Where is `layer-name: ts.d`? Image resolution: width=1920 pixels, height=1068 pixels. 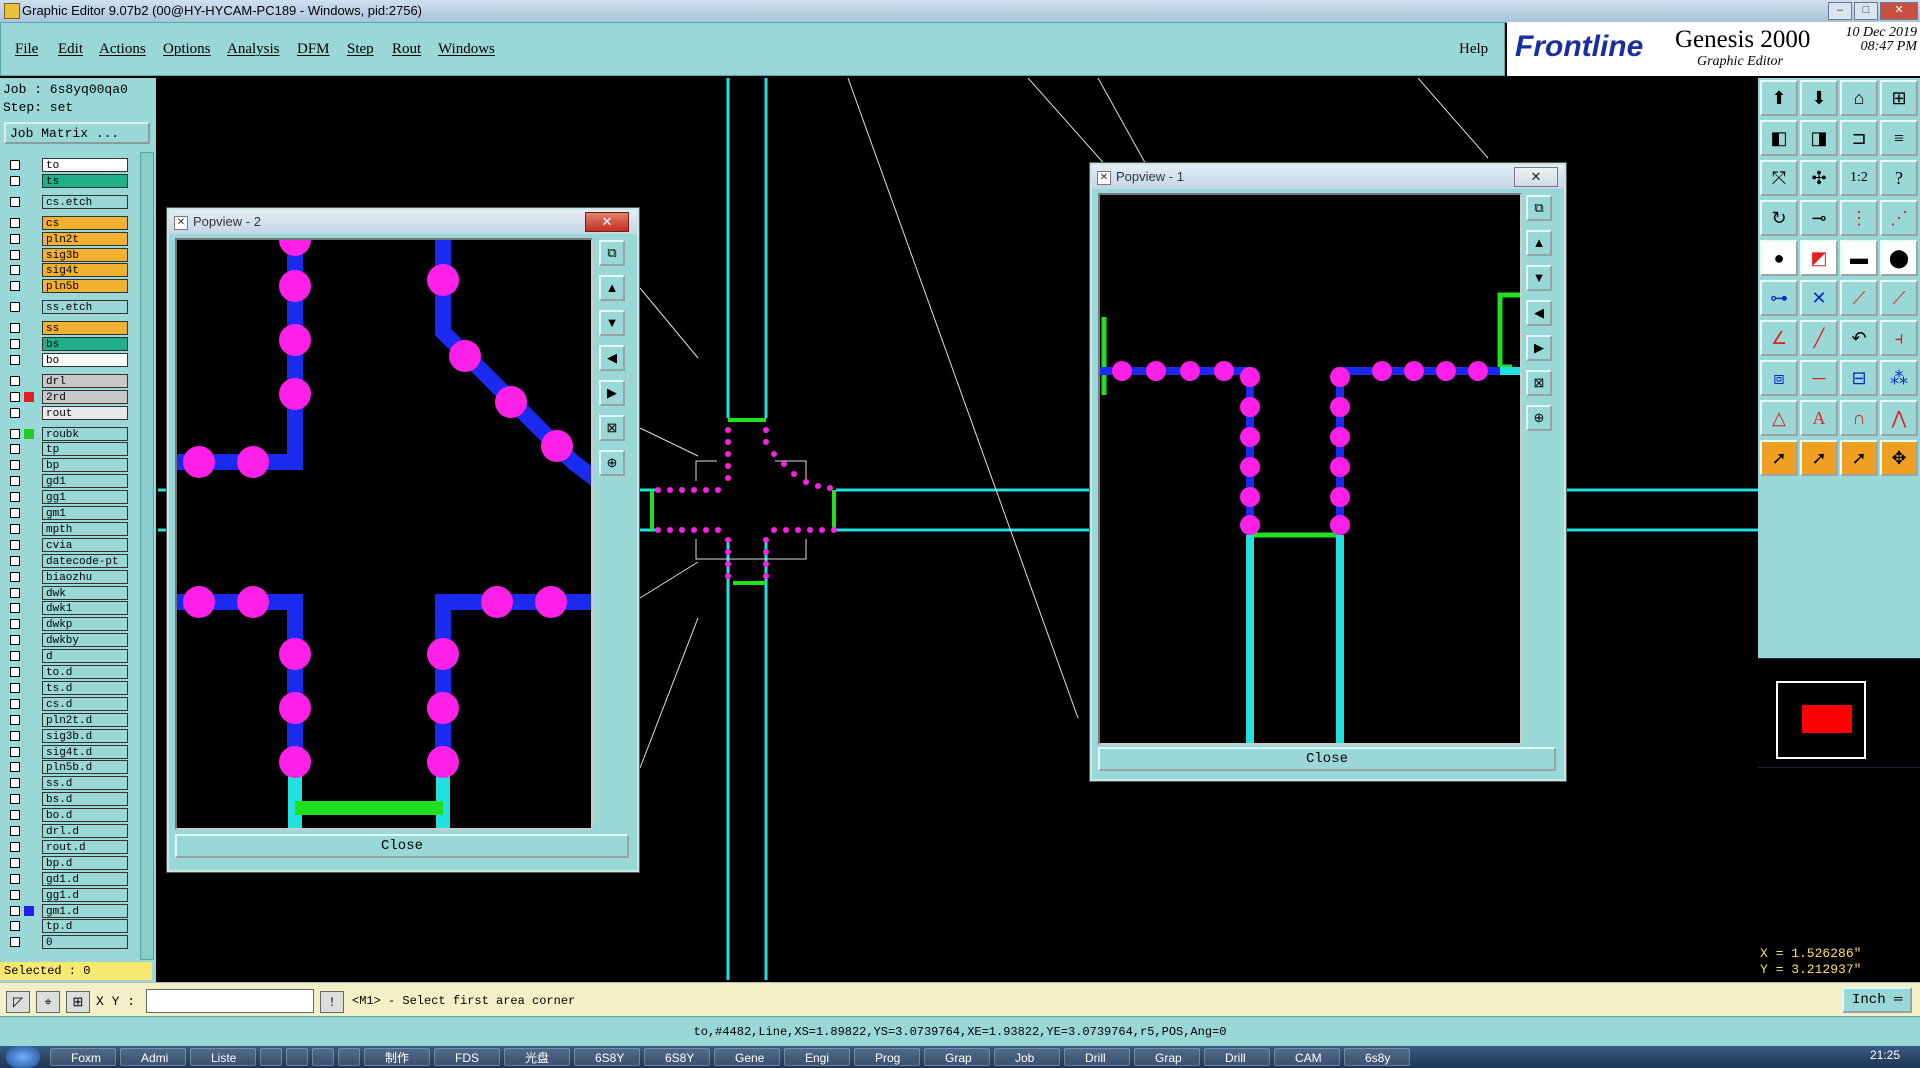 layer-name: ts.d is located at coordinates (85, 687).